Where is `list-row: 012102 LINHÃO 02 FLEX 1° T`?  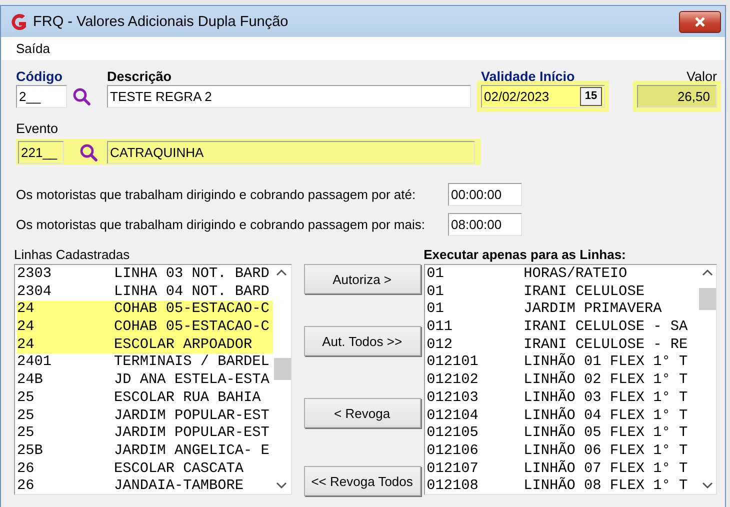
list-row: 012102 LINHÃO 02 FLEX 1° T is located at coordinates (562, 381).